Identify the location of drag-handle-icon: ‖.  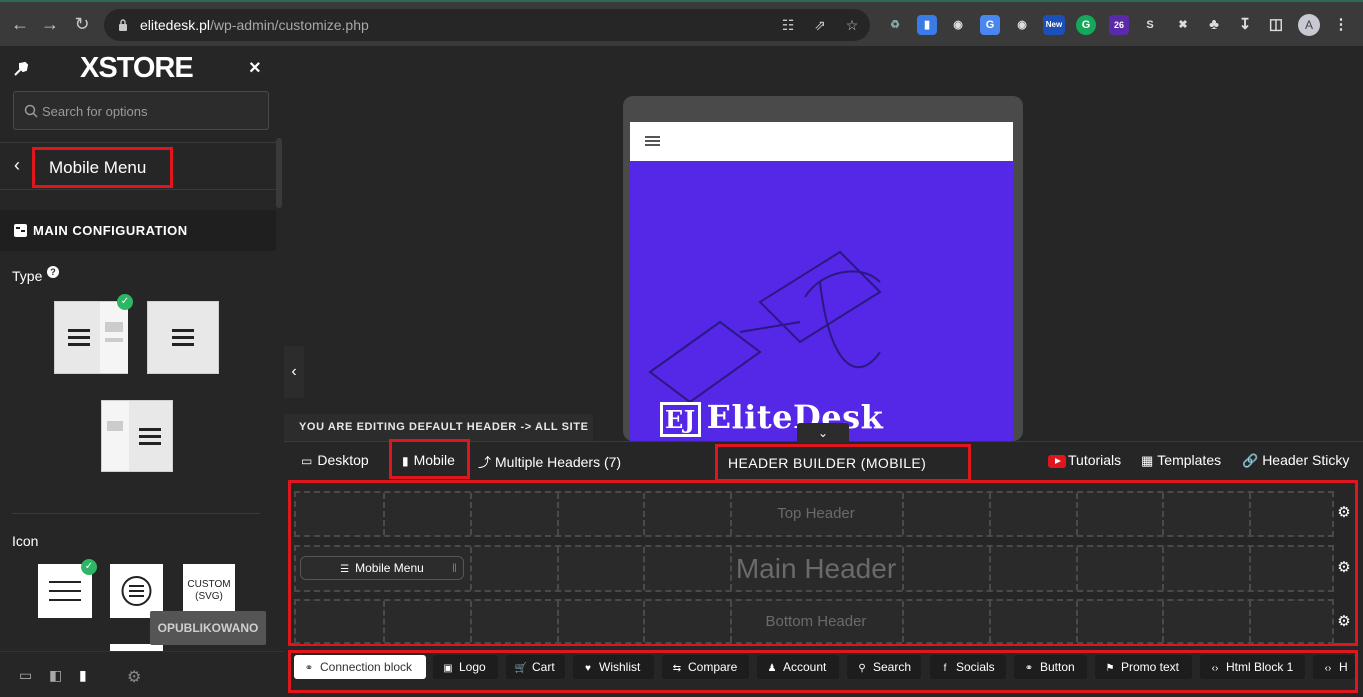
(454, 568).